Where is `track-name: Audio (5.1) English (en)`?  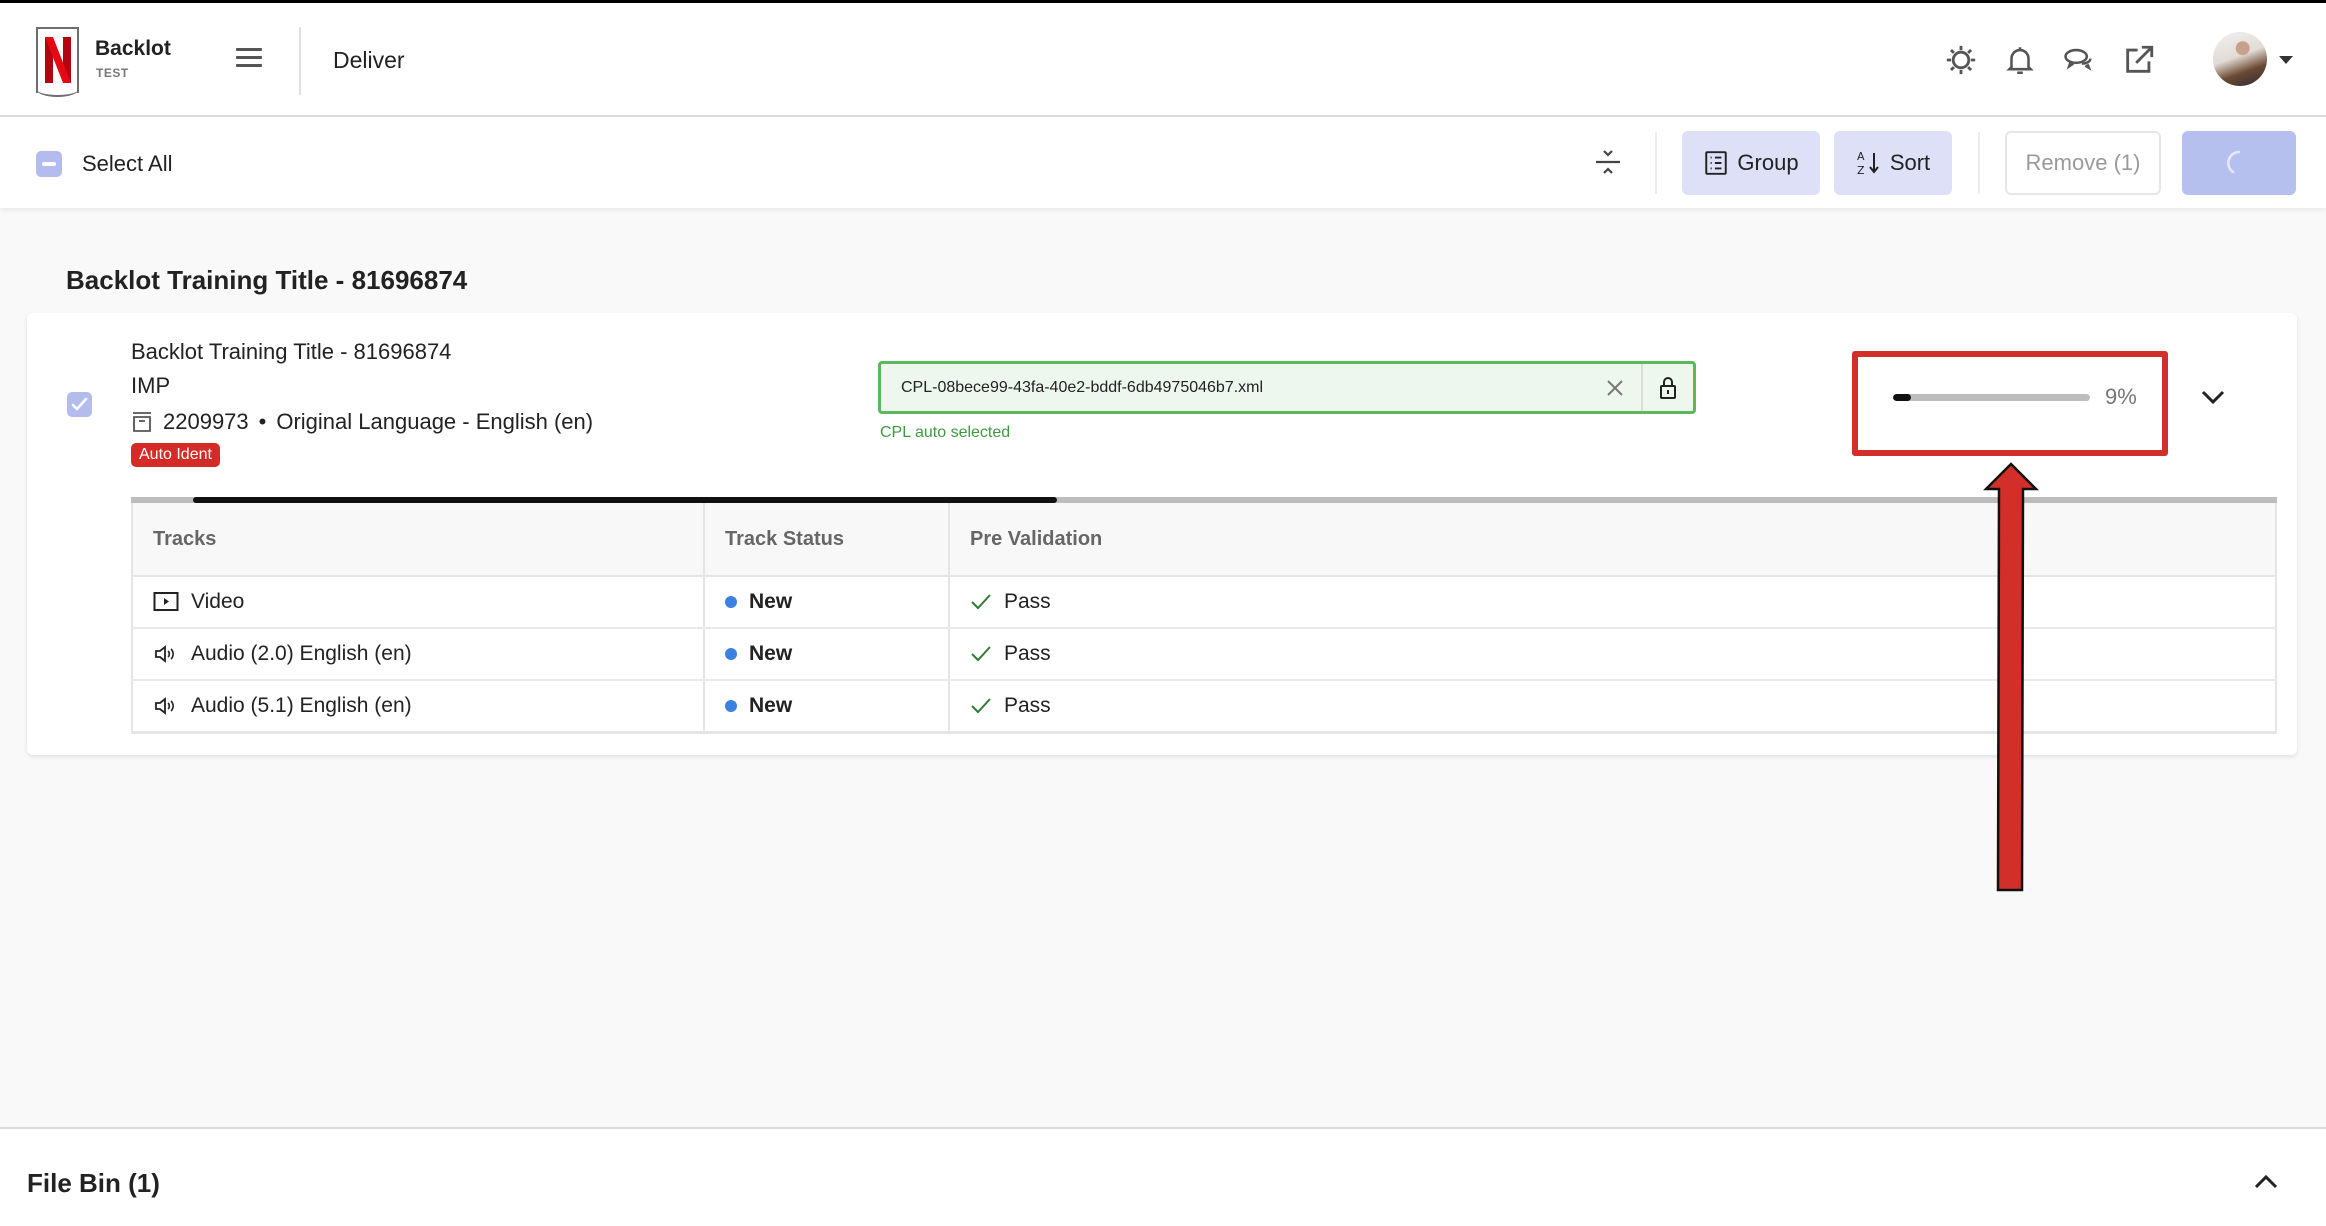
track-name: Audio (5.1) English (en) is located at coordinates (301, 705).